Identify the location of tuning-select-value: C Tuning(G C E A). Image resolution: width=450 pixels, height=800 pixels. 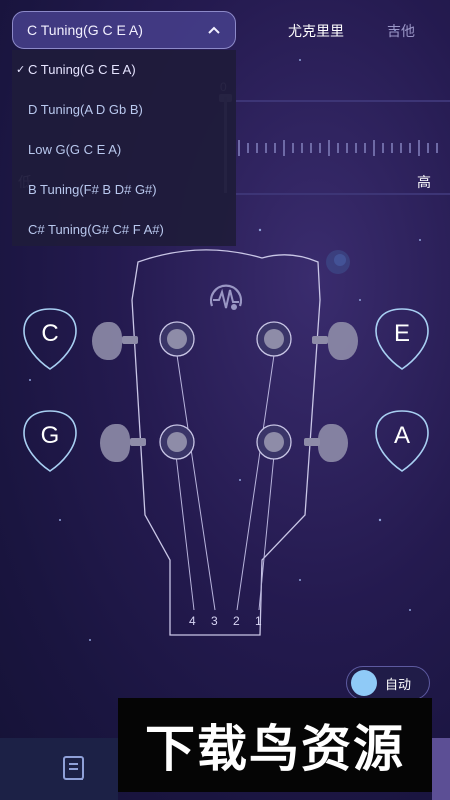
(85, 30).